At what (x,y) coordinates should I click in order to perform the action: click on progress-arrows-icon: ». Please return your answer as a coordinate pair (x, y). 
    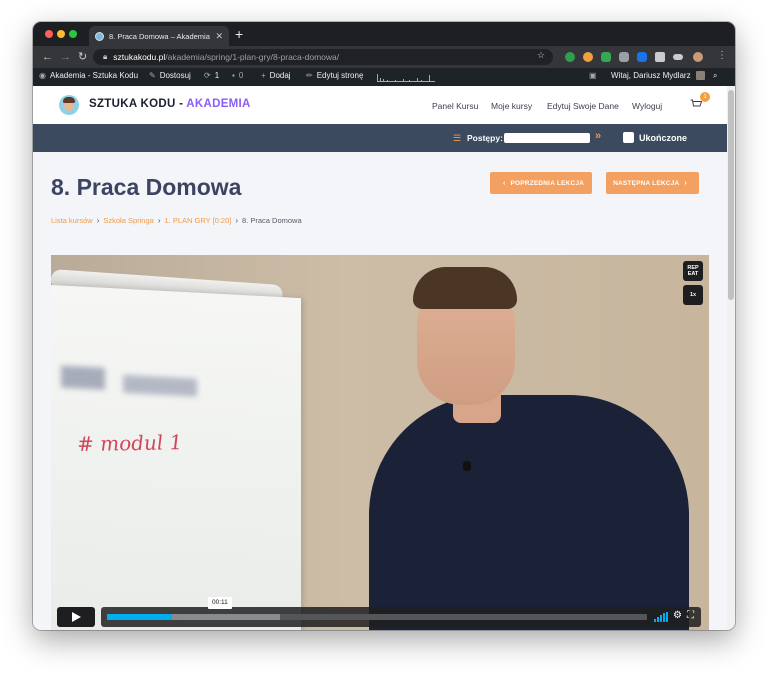
    Looking at the image, I should click on (598, 136).